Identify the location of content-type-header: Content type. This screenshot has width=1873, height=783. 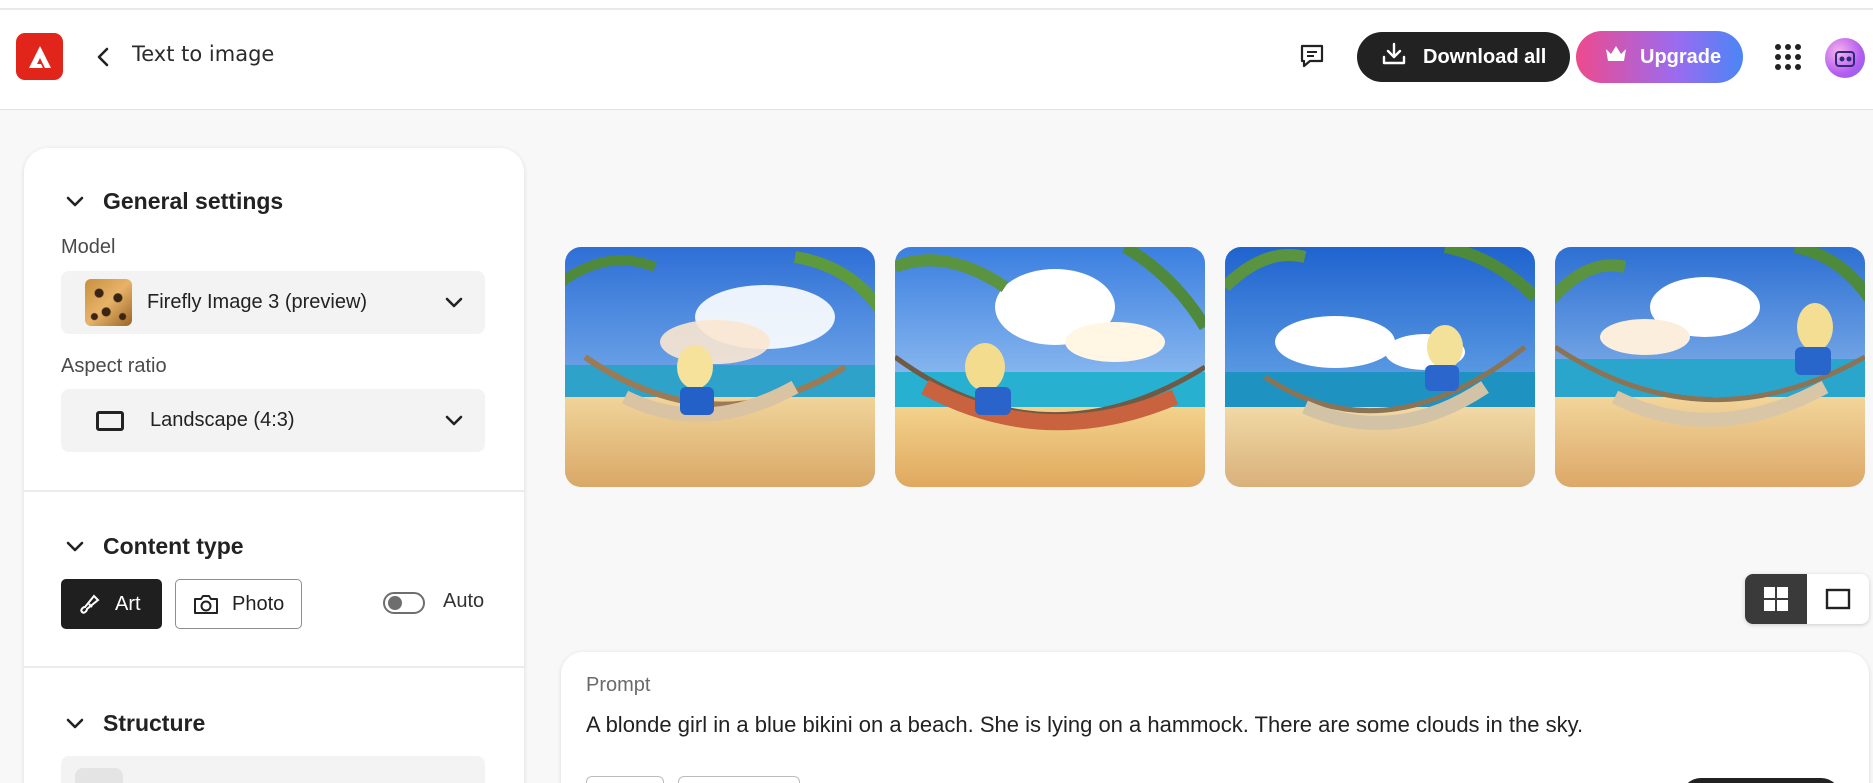
(154, 546).